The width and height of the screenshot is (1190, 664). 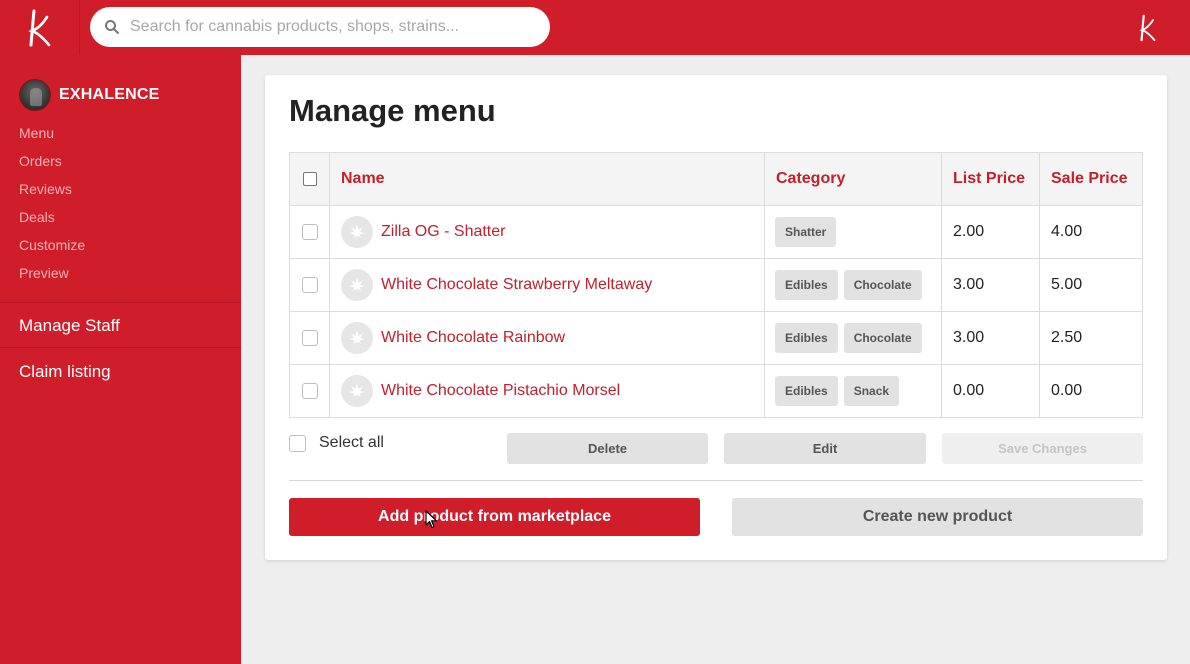 I want to click on category-cell: Edibles Snack, so click(x=853, y=391).